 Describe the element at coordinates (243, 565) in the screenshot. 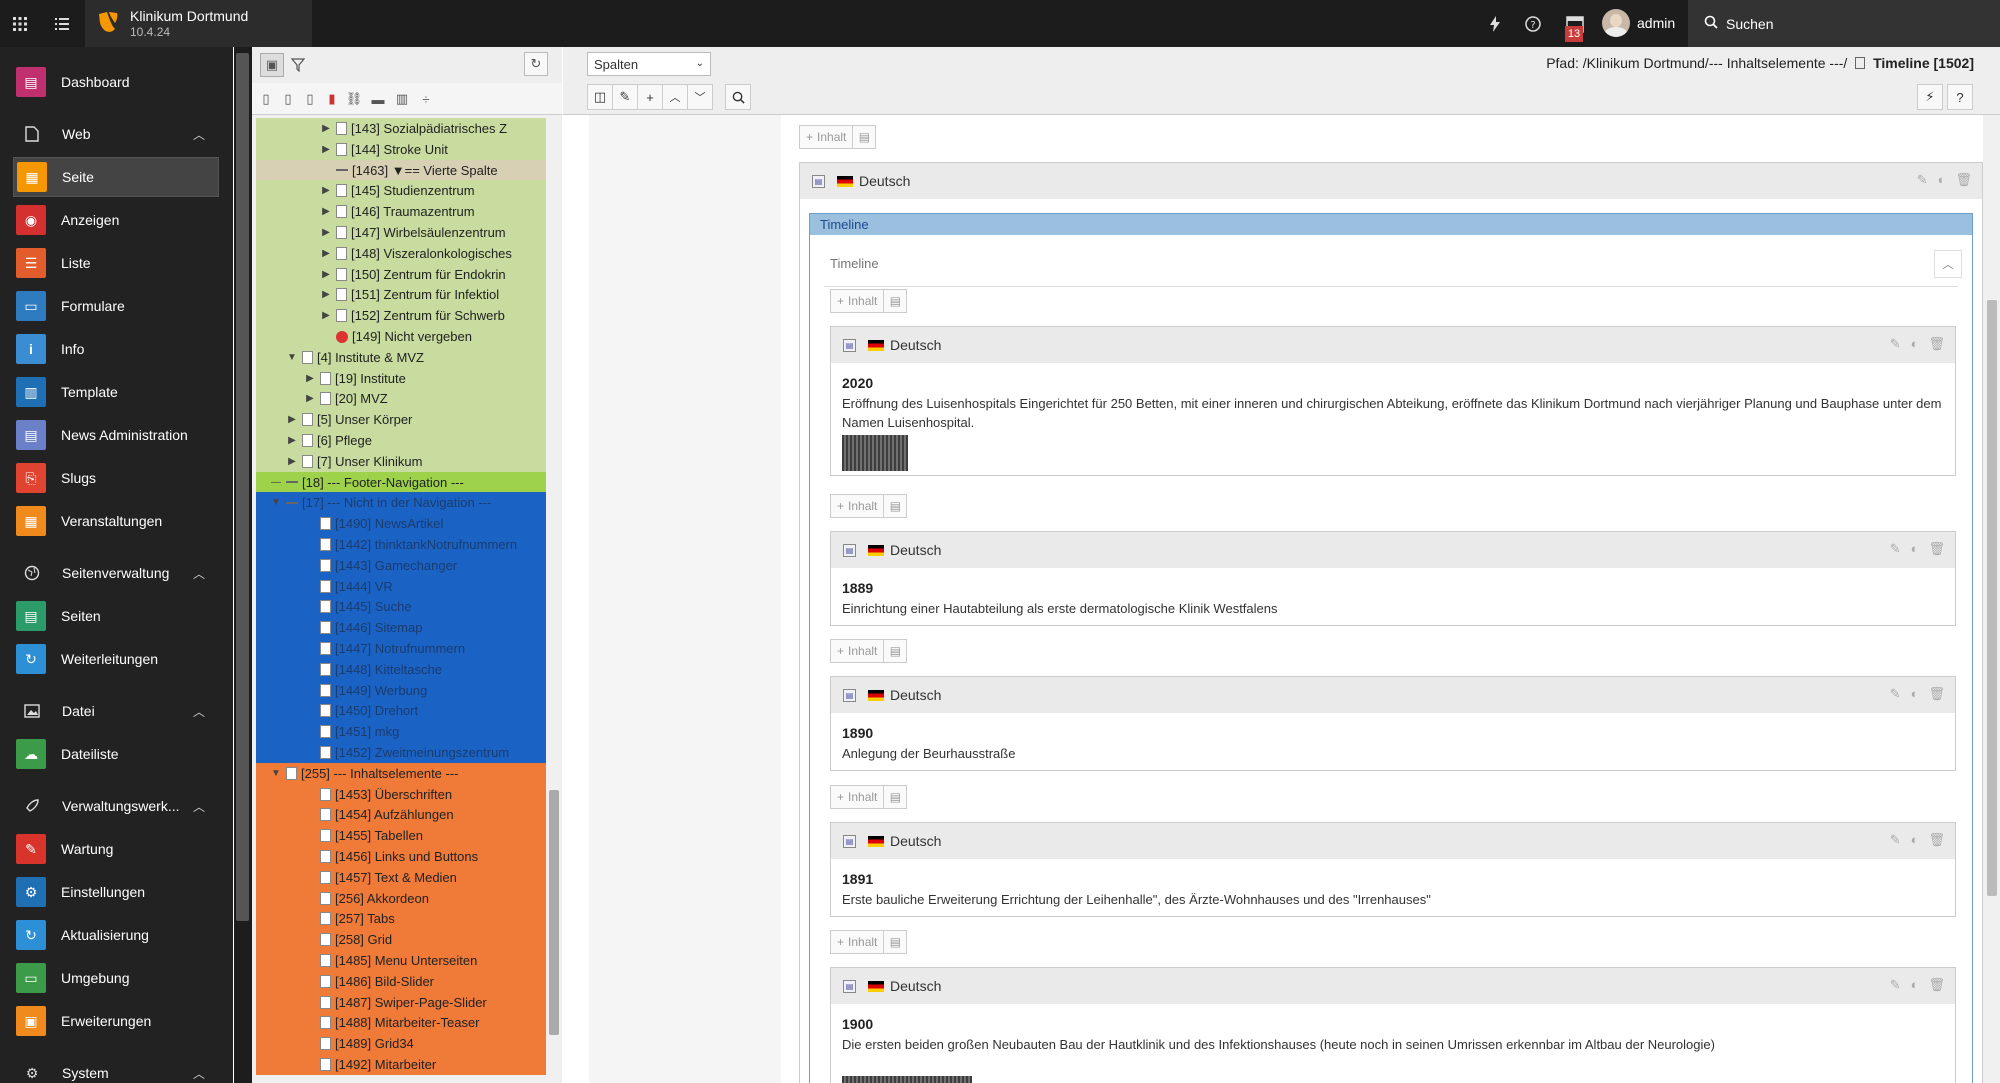

I see `module-menu-scrollbar` at that location.